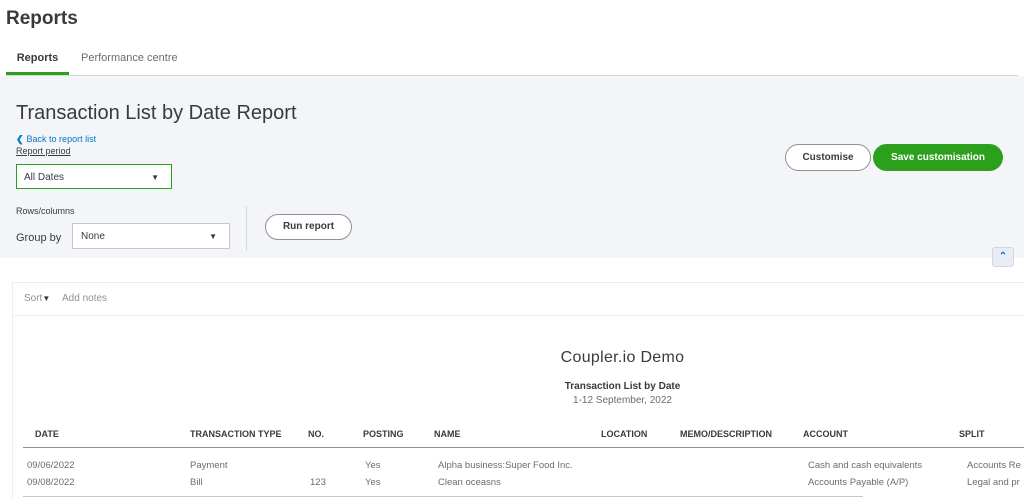 The height and width of the screenshot is (498, 1024). What do you see at coordinates (84, 298) in the screenshot?
I see `add-notes-link: Add notes` at bounding box center [84, 298].